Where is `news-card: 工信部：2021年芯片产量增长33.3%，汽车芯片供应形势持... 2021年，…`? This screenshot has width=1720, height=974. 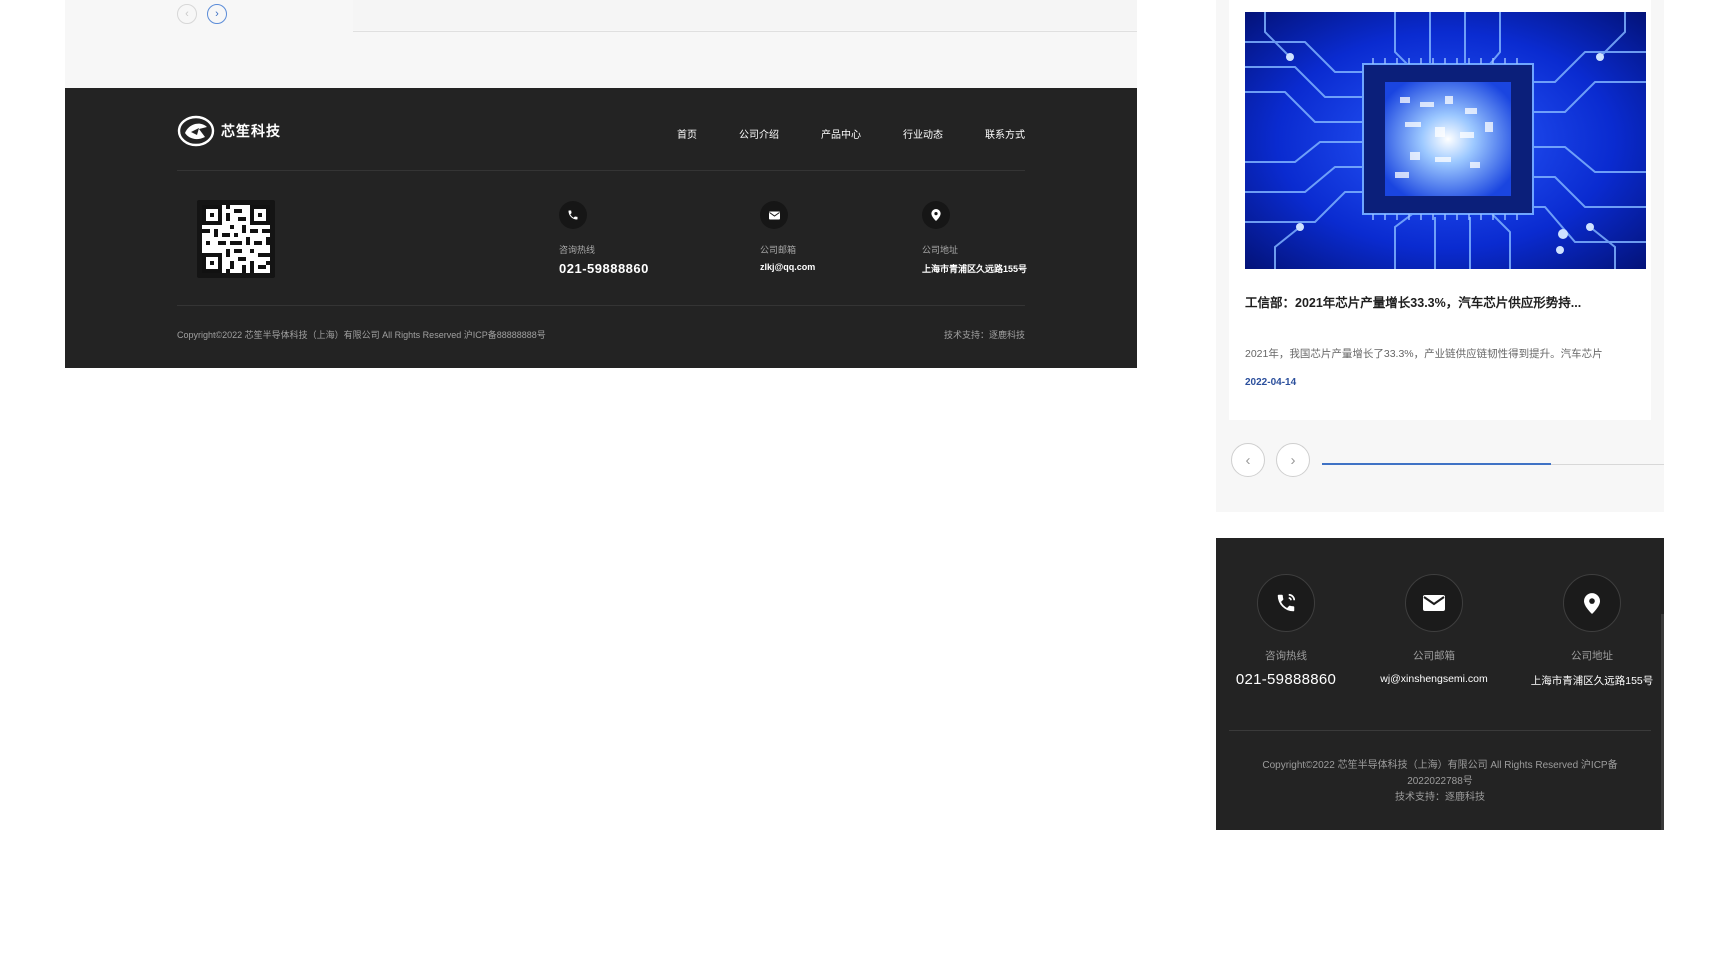
news-card: 工信部：2021年芯片产量增长33.3%，汽车芯片供应形势持... 2021年，… is located at coordinates (1440, 210).